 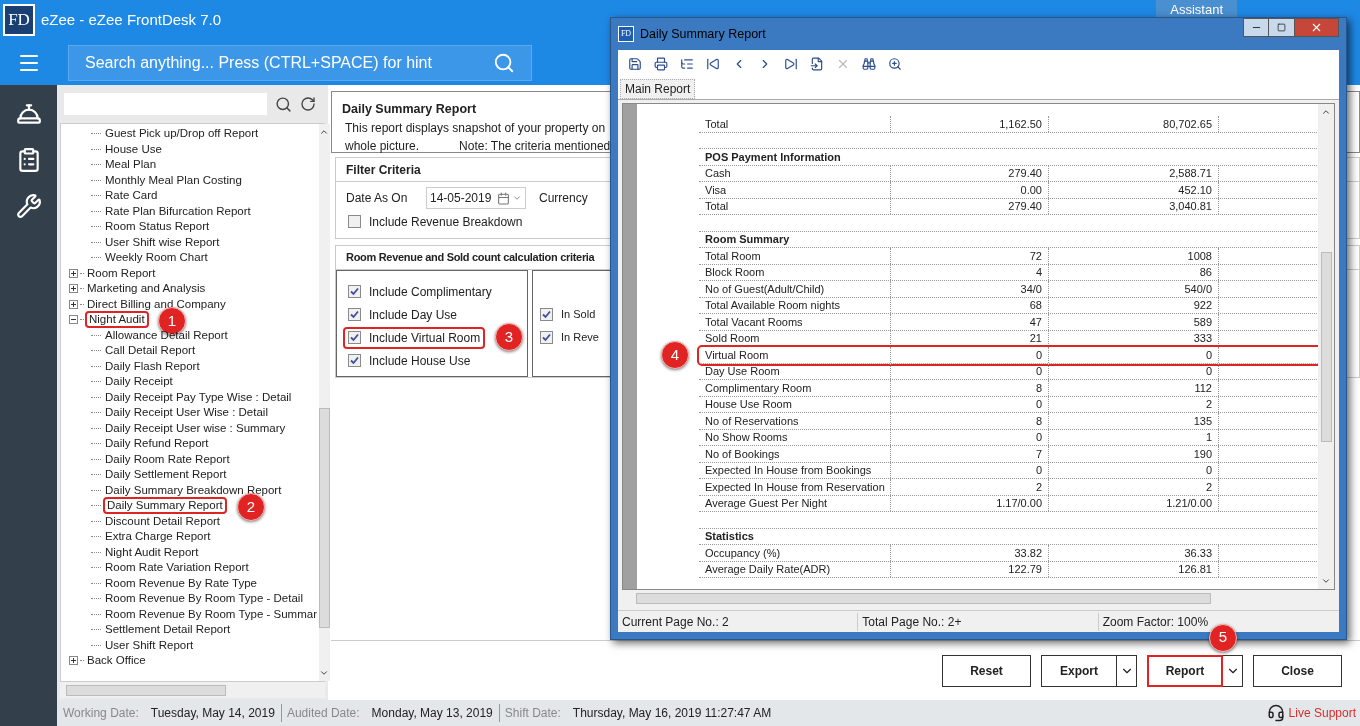 What do you see at coordinates (163, 521) in the screenshot?
I see `tree-item: Discount Detail Report` at bounding box center [163, 521].